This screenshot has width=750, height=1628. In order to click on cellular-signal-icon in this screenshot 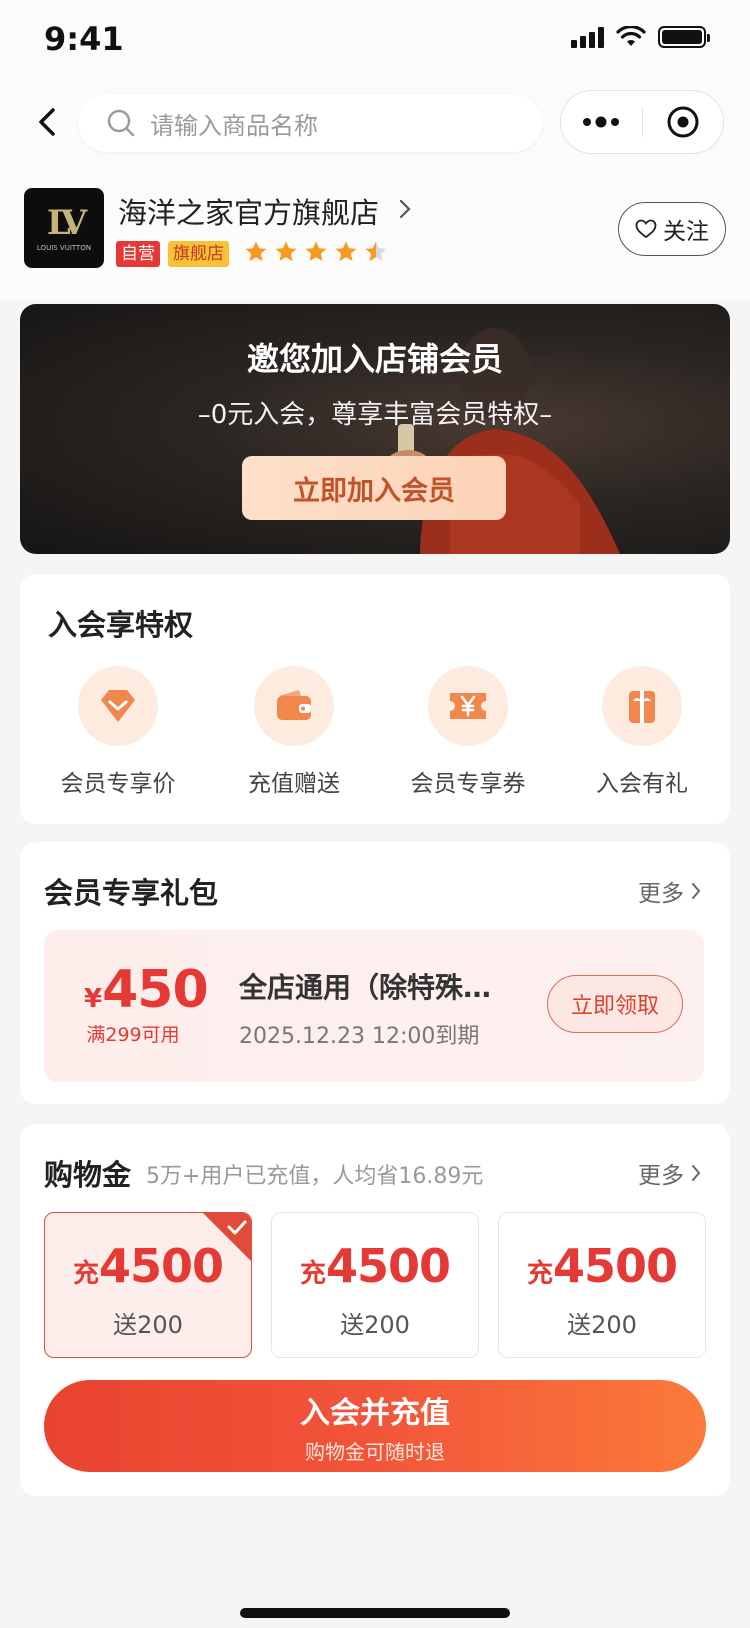, I will do `click(587, 37)`.